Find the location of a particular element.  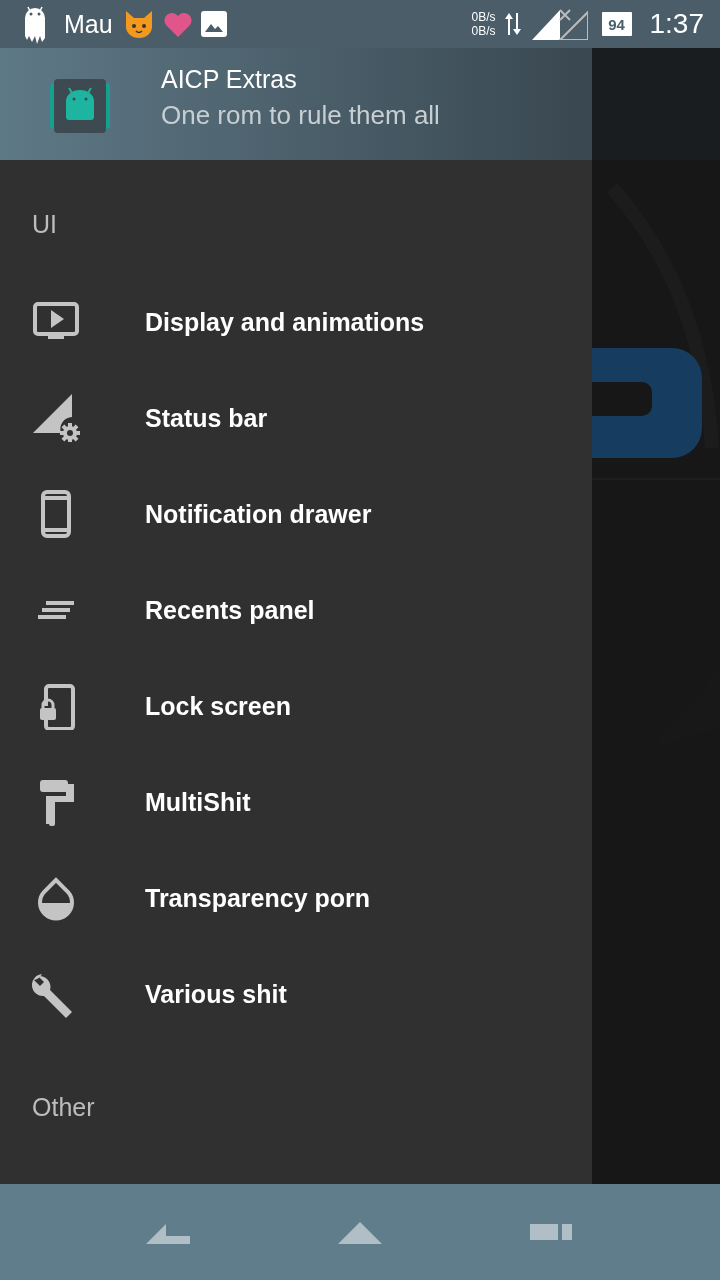

app-title: AICP Extras is located at coordinates (229, 79).